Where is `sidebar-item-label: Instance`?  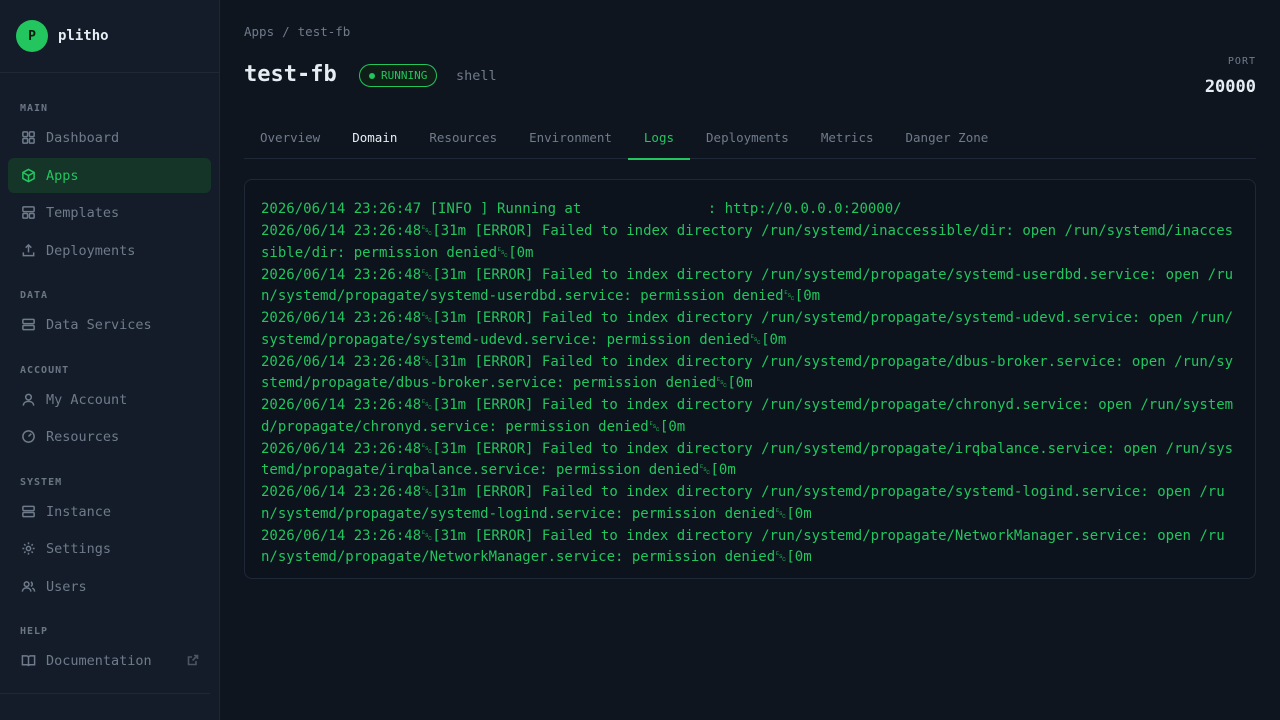
sidebar-item-label: Instance is located at coordinates (79, 511).